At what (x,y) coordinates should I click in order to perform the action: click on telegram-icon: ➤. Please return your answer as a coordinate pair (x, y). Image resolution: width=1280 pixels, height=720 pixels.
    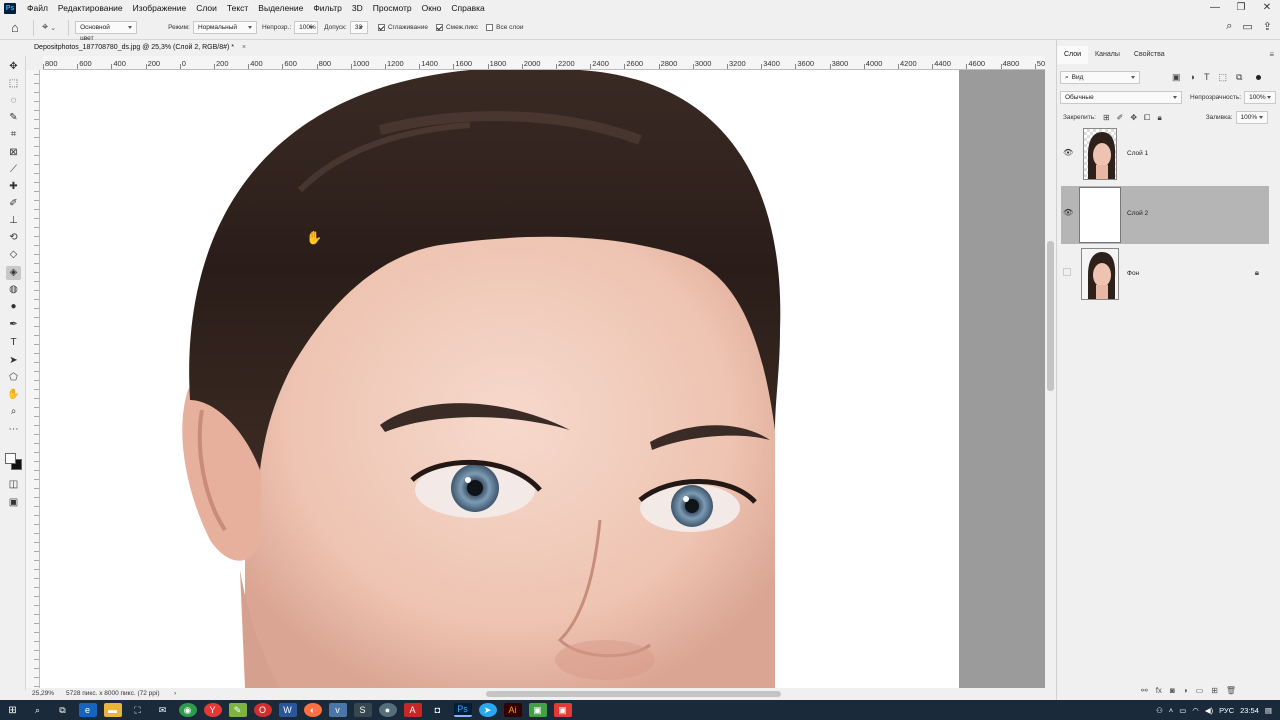
    Looking at the image, I should click on (487, 710).